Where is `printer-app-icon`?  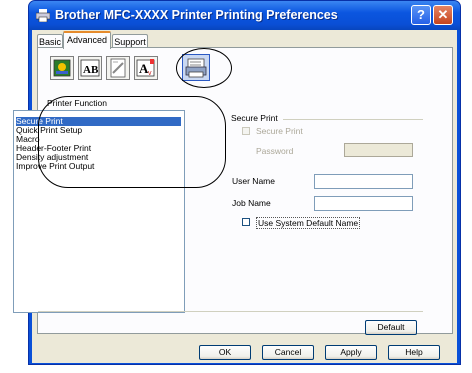 printer-app-icon is located at coordinates (43, 15).